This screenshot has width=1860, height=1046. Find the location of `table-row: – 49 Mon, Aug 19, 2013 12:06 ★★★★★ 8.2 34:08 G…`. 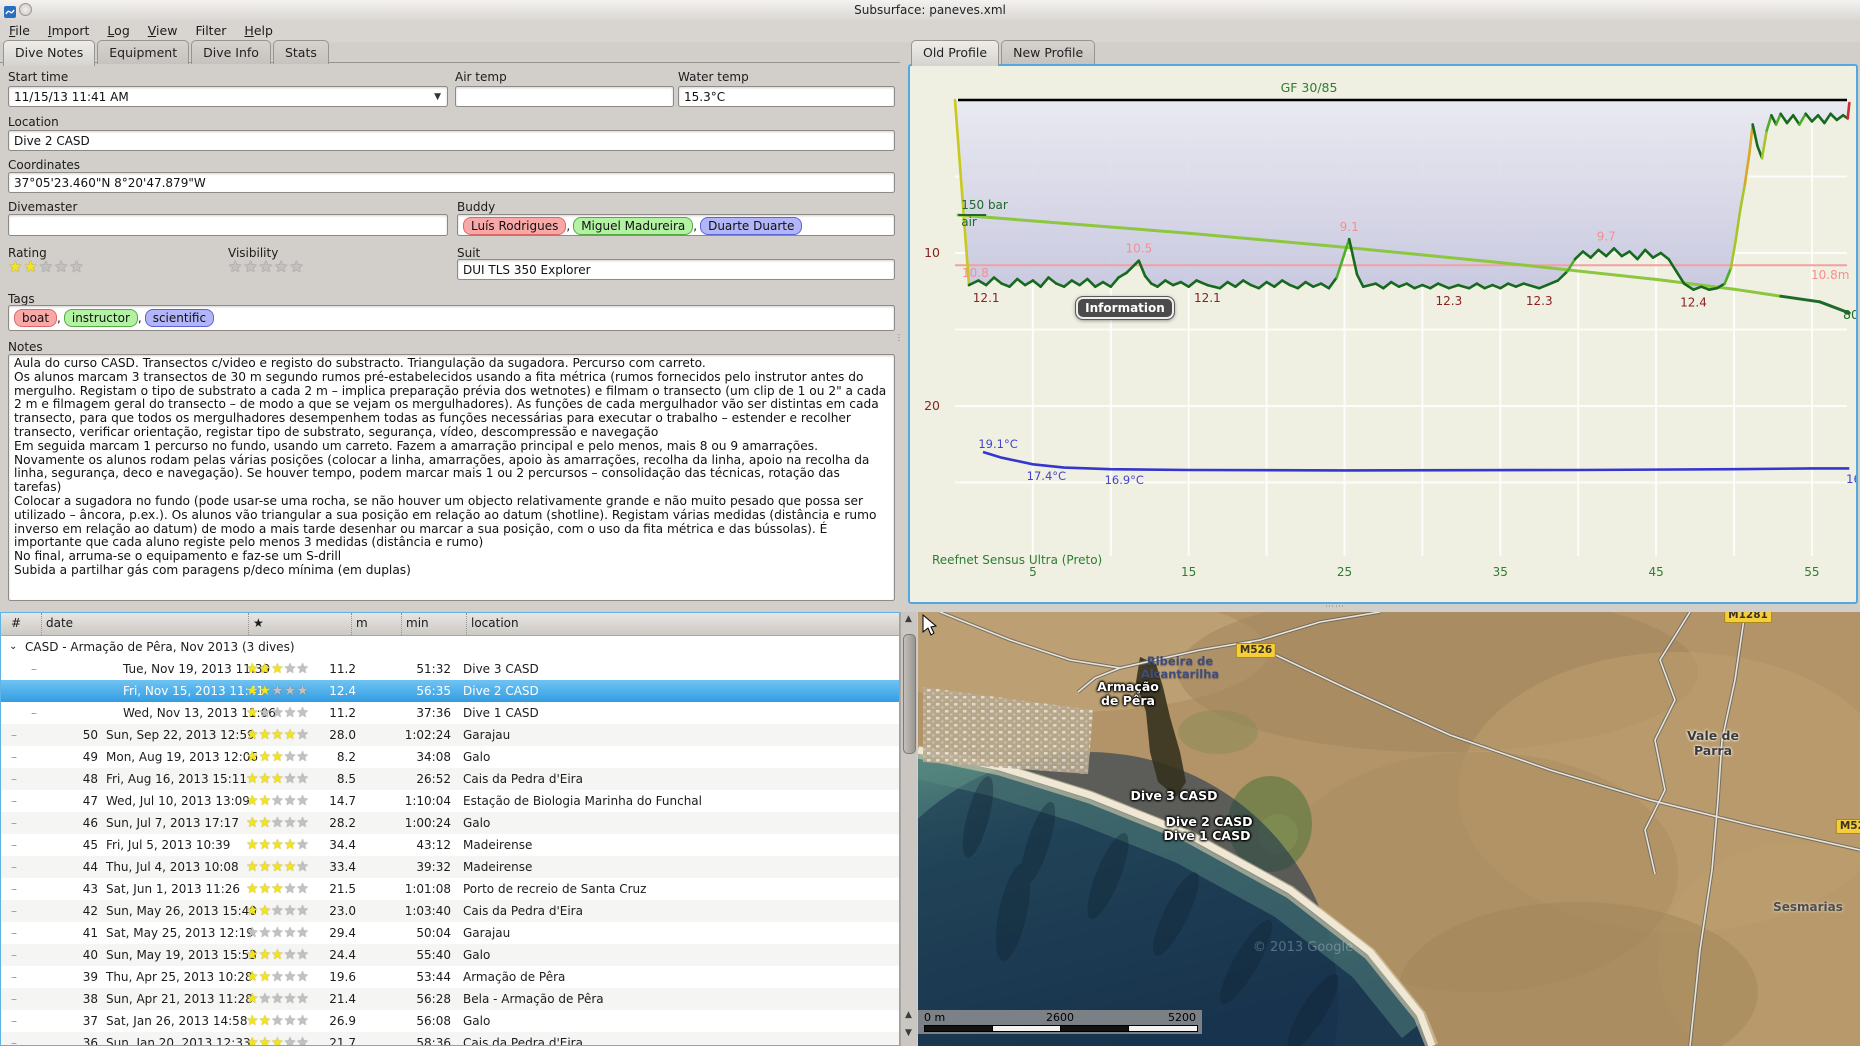

table-row: – 49 Mon, Aug 19, 2013 12:06 ★★★★★ 8.2 34:08 G… is located at coordinates (450, 757).